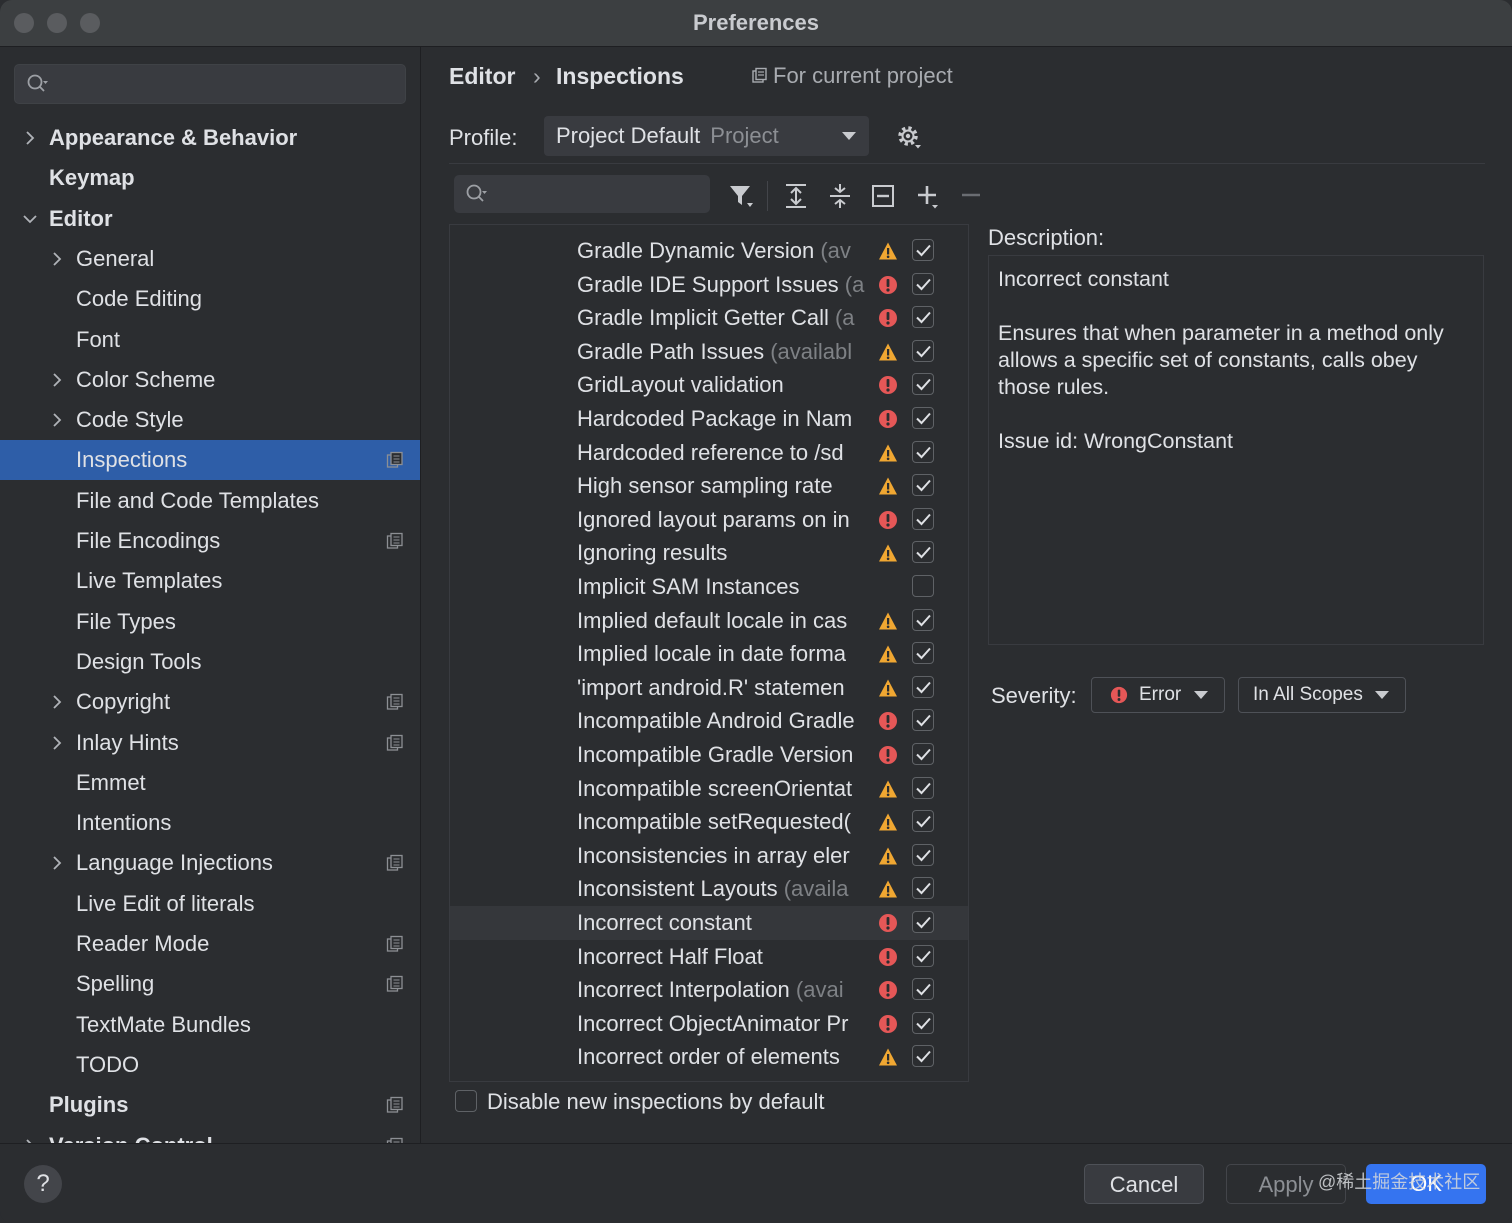 This screenshot has width=1512, height=1223. Describe the element at coordinates (210, 622) in the screenshot. I see `sidebar-item-file-types: File Types` at that location.